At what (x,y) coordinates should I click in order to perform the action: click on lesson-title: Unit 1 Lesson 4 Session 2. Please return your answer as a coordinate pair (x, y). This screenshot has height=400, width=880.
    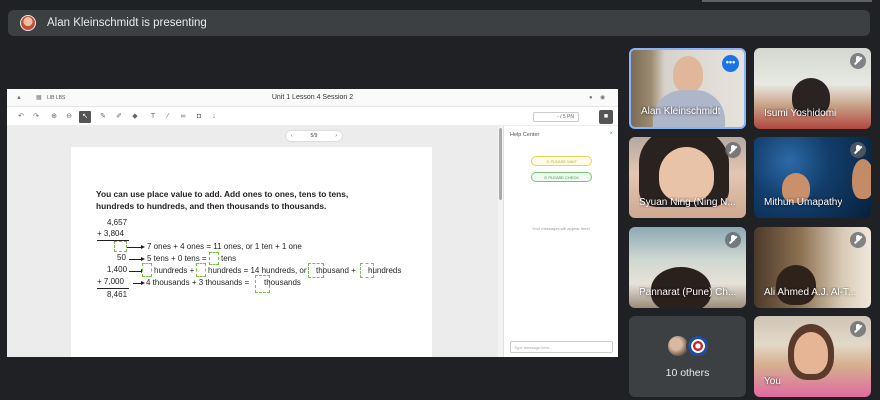
    Looking at the image, I should click on (312, 97).